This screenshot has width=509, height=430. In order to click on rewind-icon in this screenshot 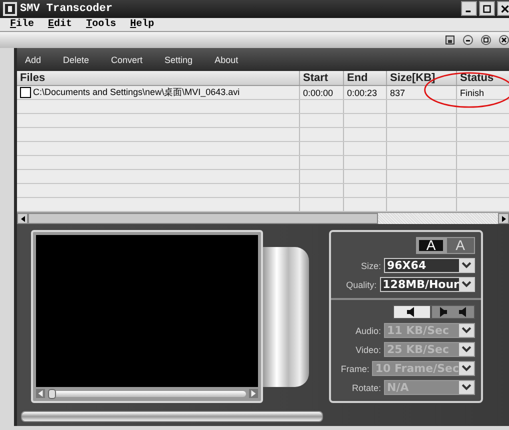, I will do `click(40, 393)`.